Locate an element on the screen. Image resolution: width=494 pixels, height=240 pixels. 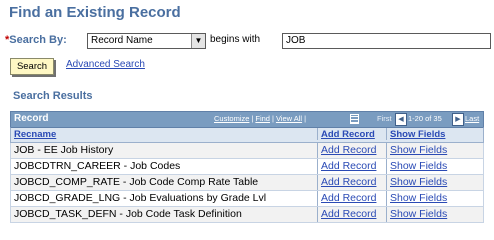
first-label: First is located at coordinates (384, 118).